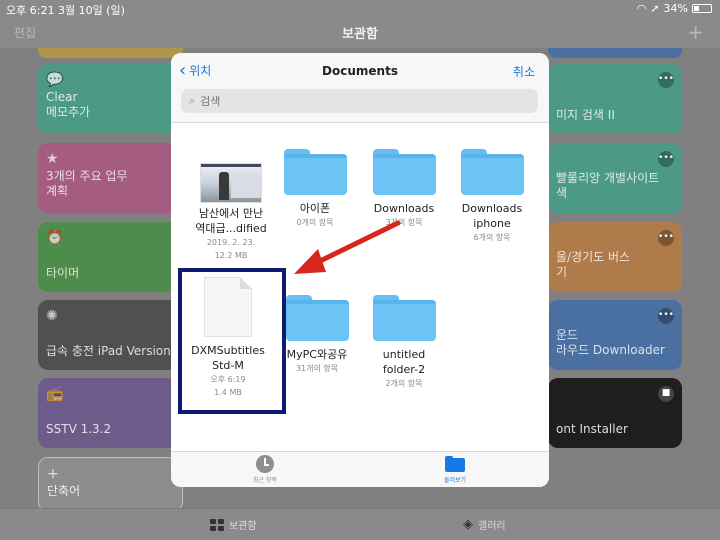 Image resolution: width=720 pixels, height=540 pixels. What do you see at coordinates (64, 491) in the screenshot?
I see `tile-label: 단축어` at bounding box center [64, 491].